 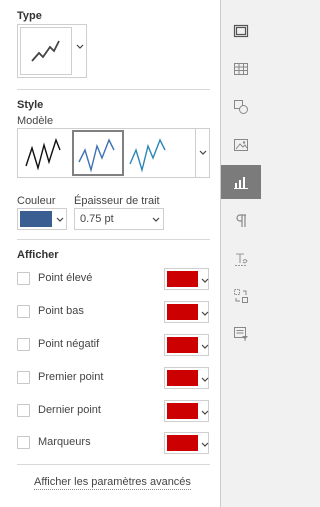 What do you see at coordinates (69, 410) in the screenshot?
I see `show-option-label: Dernier point` at bounding box center [69, 410].